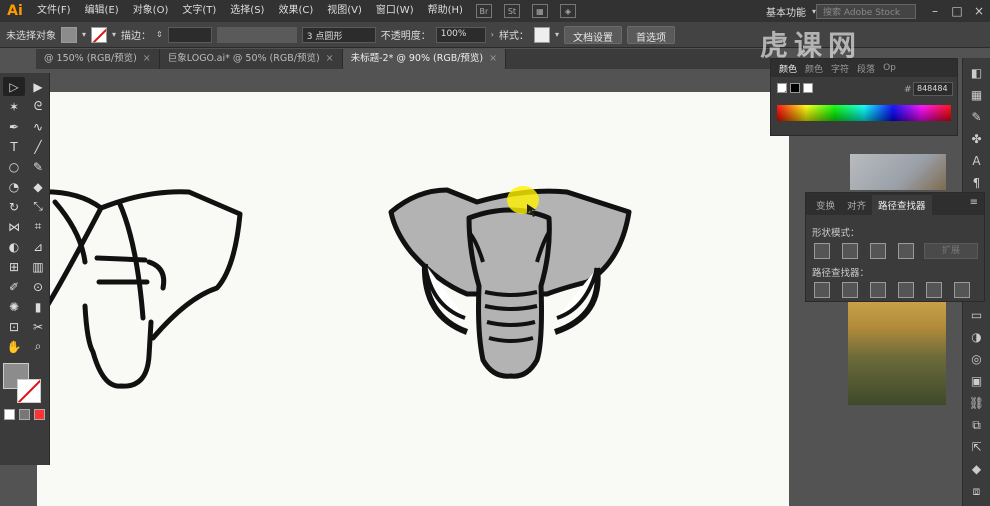  What do you see at coordinates (962, 290) in the screenshot?
I see `minus-back-icon` at bounding box center [962, 290].